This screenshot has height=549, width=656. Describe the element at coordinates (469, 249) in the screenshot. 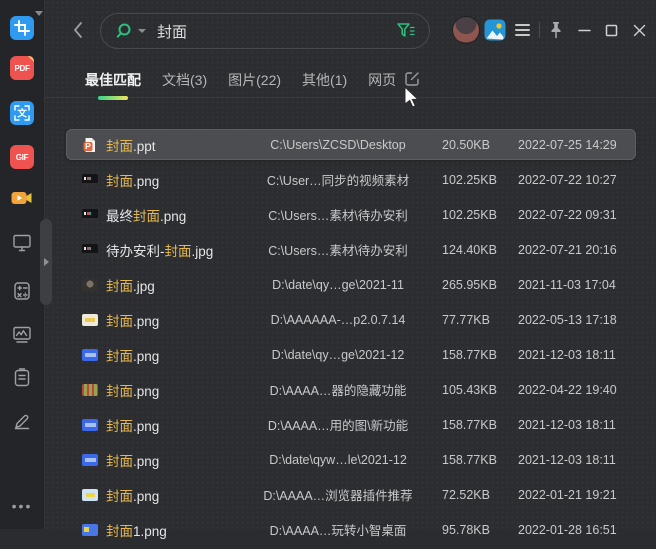

I see `file-size: 124.40KB` at that location.